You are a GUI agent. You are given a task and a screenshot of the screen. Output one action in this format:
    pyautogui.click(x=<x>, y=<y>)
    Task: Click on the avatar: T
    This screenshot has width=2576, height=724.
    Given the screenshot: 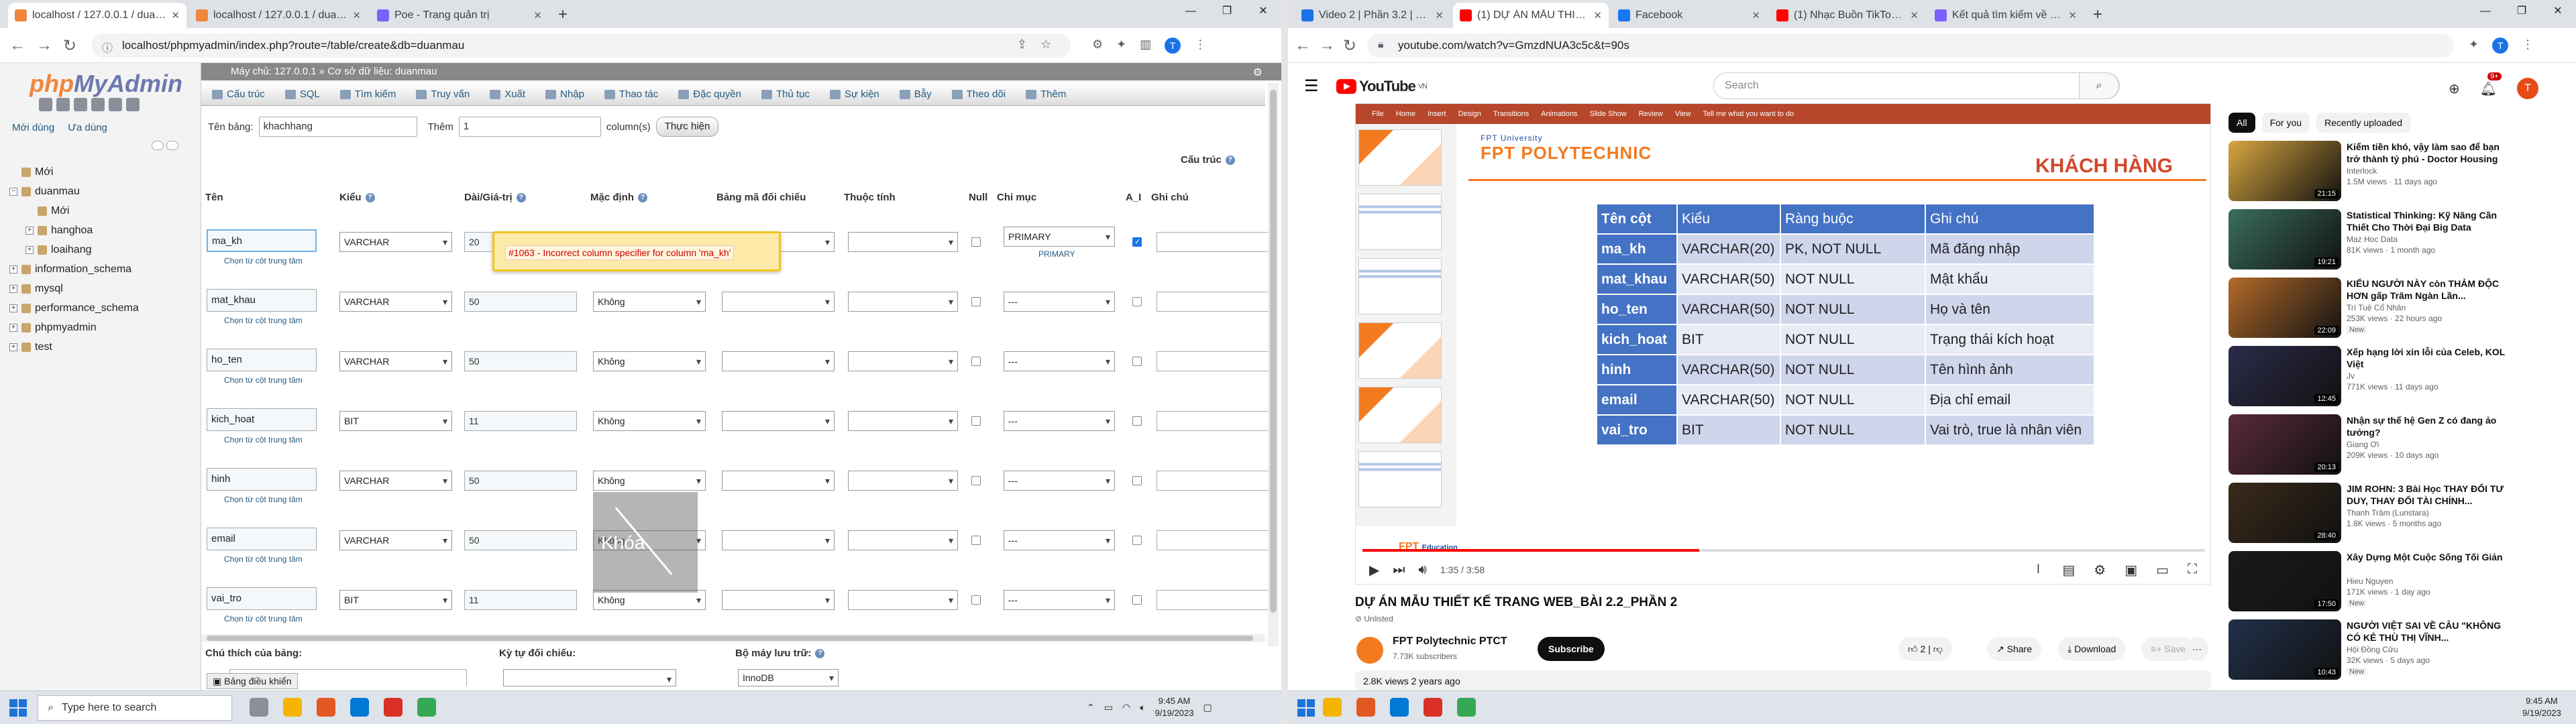 What is the action you would take?
    pyautogui.click(x=2528, y=89)
    